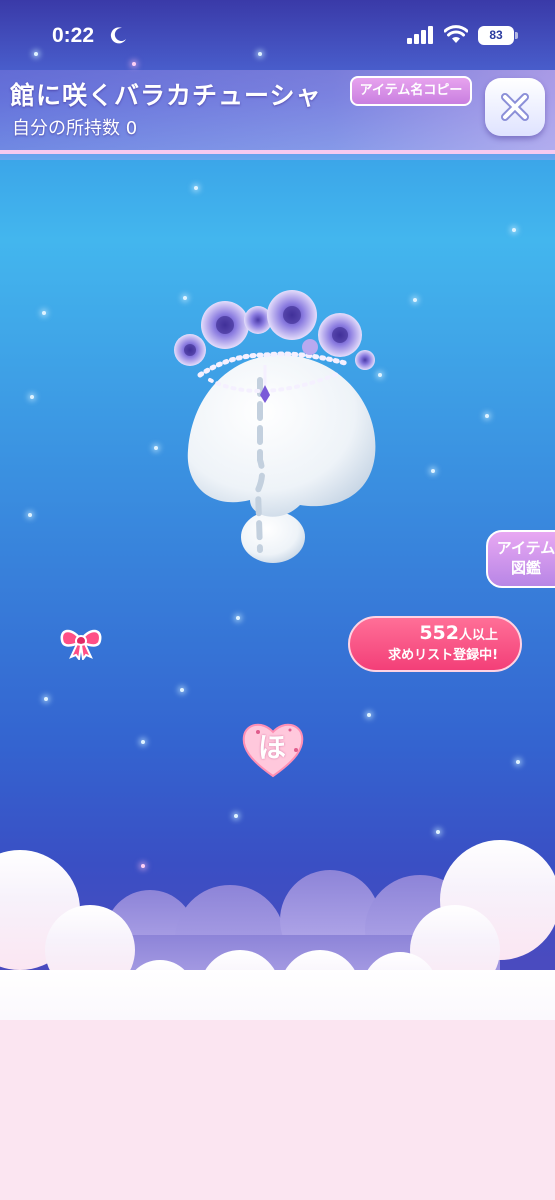 The image size is (555, 1200). I want to click on wifi-icon, so click(456, 34).